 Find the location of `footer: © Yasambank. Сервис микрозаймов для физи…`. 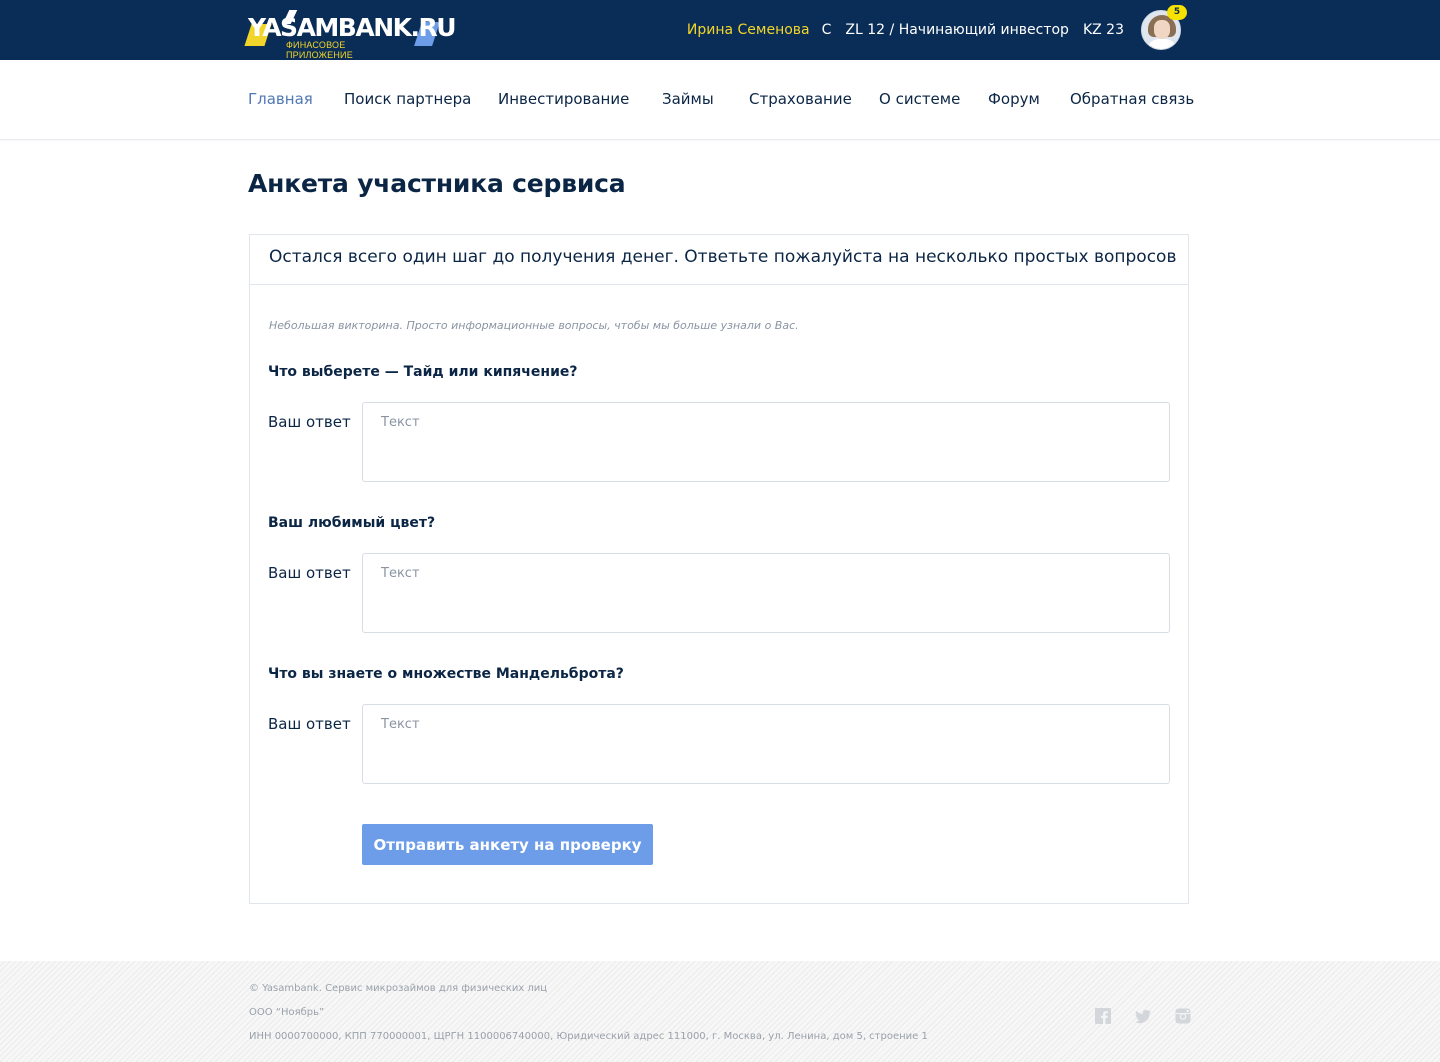

footer: © Yasambank. Сервис микрозаймов для физи… is located at coordinates (720, 1011).